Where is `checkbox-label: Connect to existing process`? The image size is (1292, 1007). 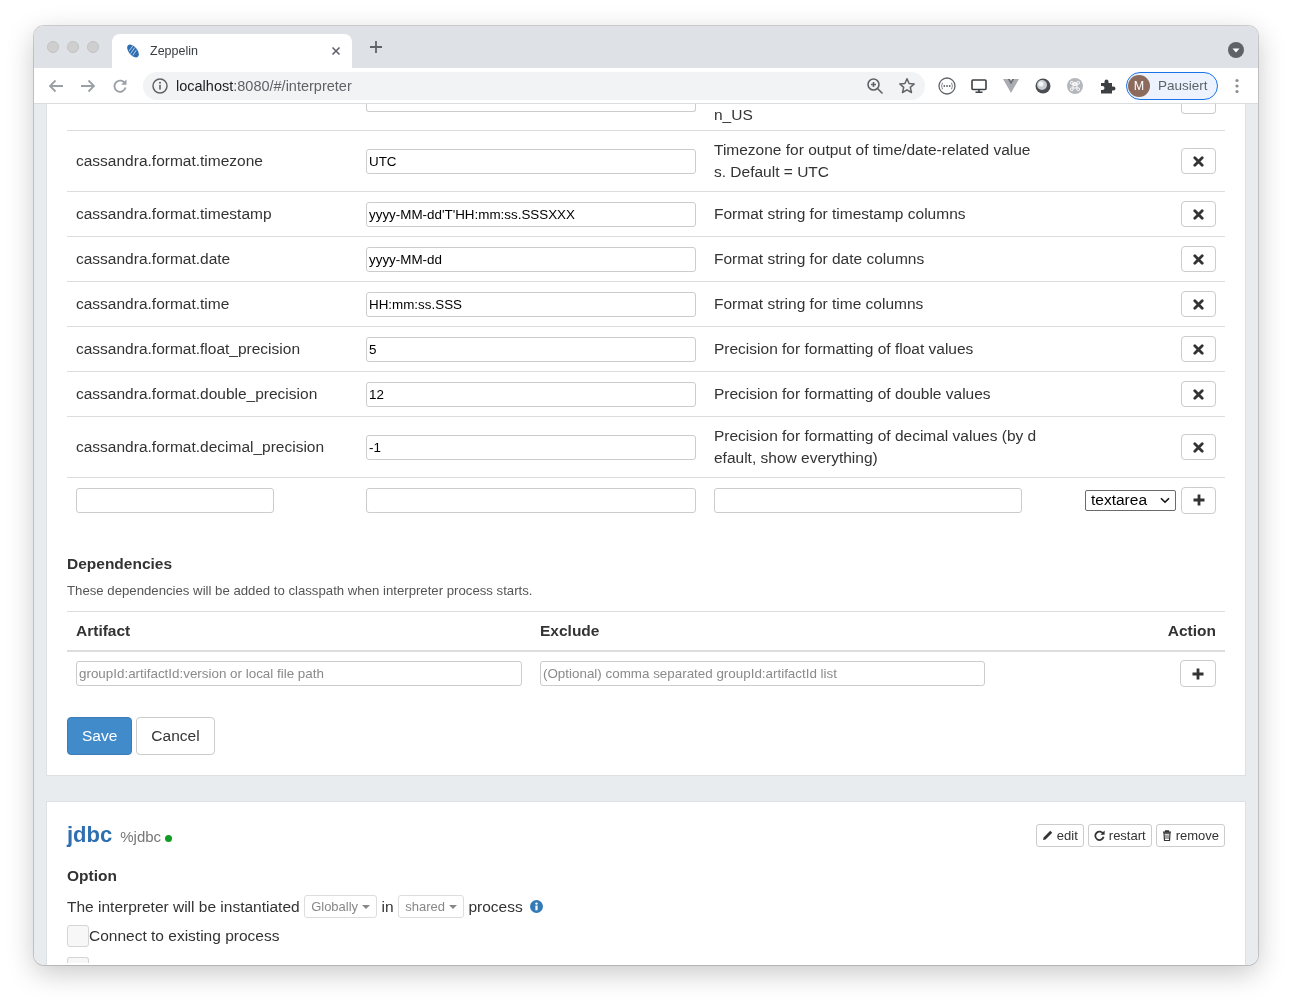 checkbox-label: Connect to existing process is located at coordinates (184, 936).